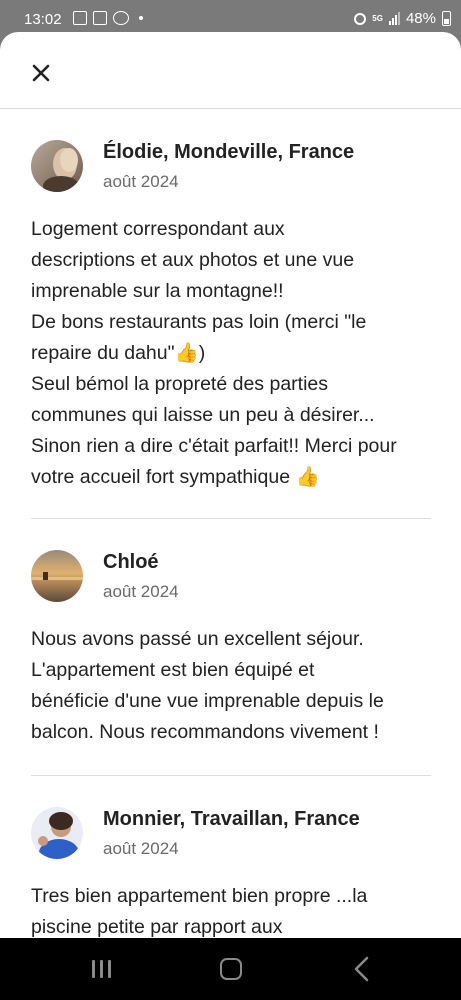 The width and height of the screenshot is (461, 1000). I want to click on back-button, so click(361, 971).